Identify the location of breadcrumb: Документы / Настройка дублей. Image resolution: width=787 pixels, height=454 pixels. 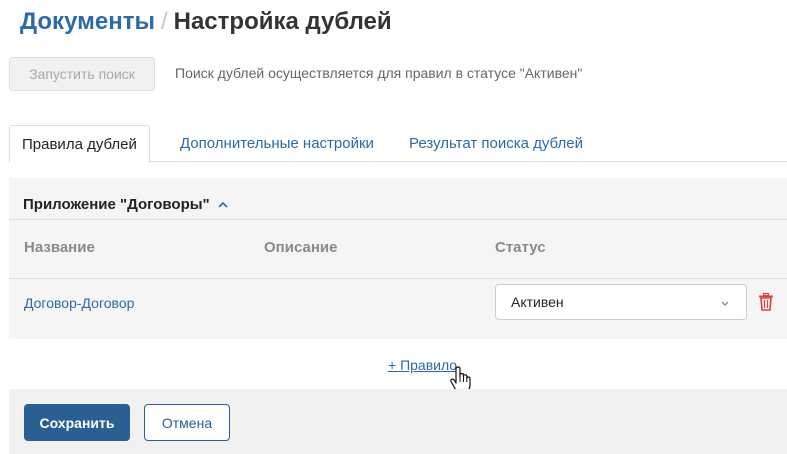
(206, 22).